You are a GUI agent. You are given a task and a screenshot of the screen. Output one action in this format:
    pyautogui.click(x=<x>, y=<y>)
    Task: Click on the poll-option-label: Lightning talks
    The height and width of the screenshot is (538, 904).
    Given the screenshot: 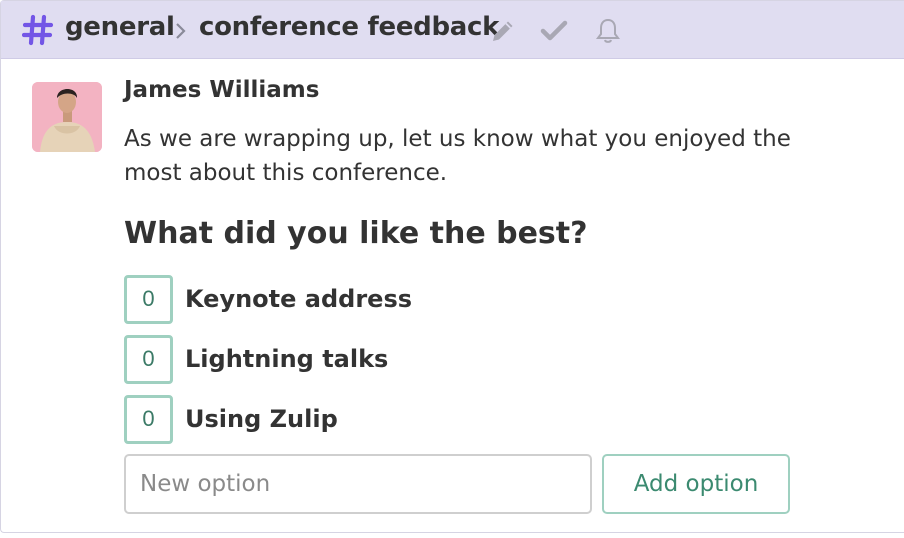 What is the action you would take?
    pyautogui.click(x=287, y=359)
    